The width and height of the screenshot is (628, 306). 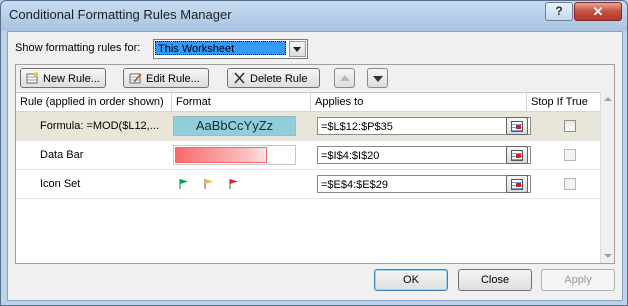 What do you see at coordinates (559, 11) in the screenshot?
I see `help-button: ?` at bounding box center [559, 11].